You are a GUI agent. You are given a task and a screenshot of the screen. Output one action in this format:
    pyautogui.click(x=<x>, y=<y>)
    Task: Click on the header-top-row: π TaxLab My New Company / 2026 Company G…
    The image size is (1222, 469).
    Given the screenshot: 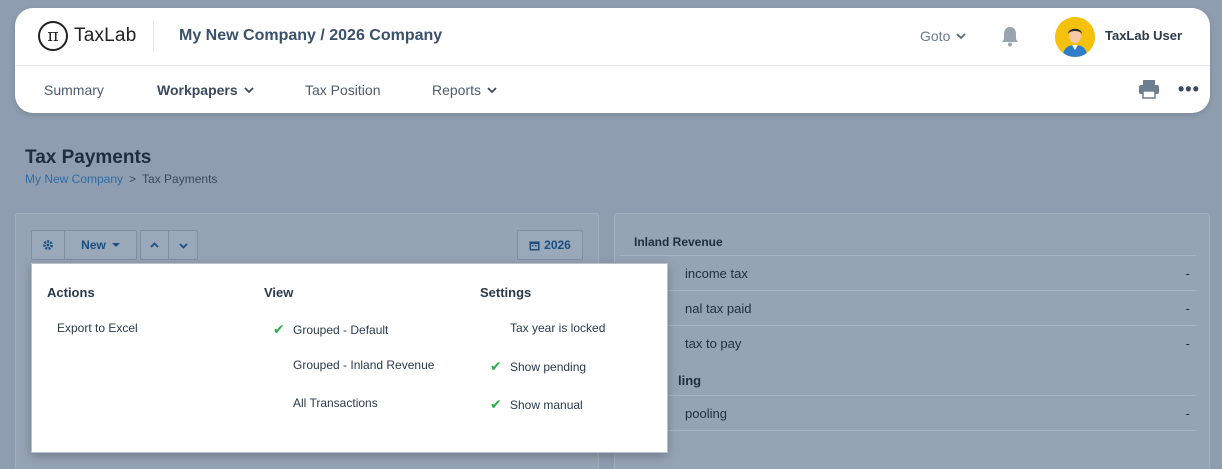 What is the action you would take?
    pyautogui.click(x=612, y=37)
    